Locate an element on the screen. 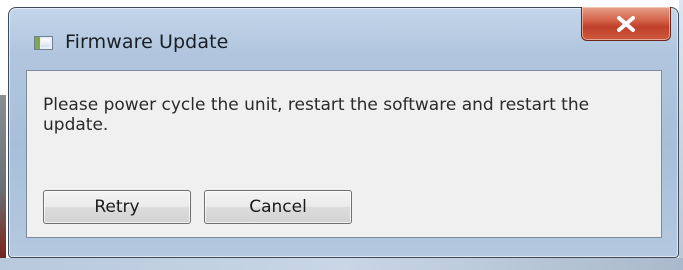 The image size is (683, 270). retry-button: Retry is located at coordinates (117, 207).